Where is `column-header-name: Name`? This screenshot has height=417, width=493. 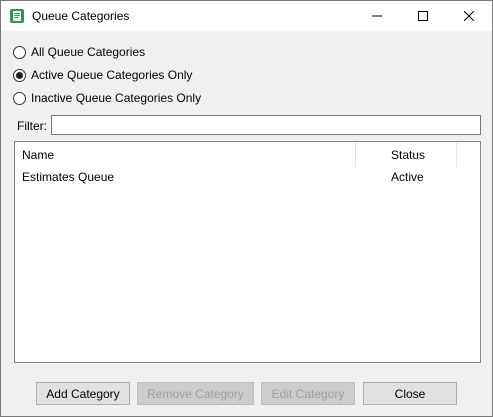 column-header-name: Name is located at coordinates (185, 154).